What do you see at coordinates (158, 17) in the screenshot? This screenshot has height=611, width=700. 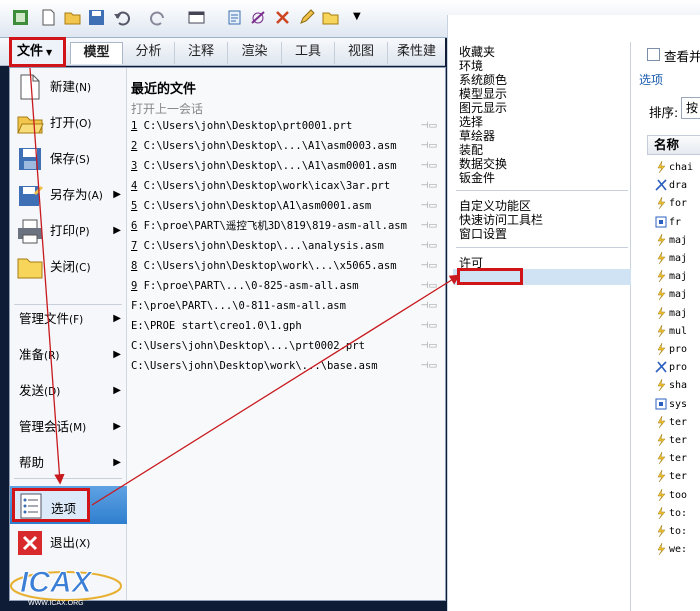 I see `redo-icon` at bounding box center [158, 17].